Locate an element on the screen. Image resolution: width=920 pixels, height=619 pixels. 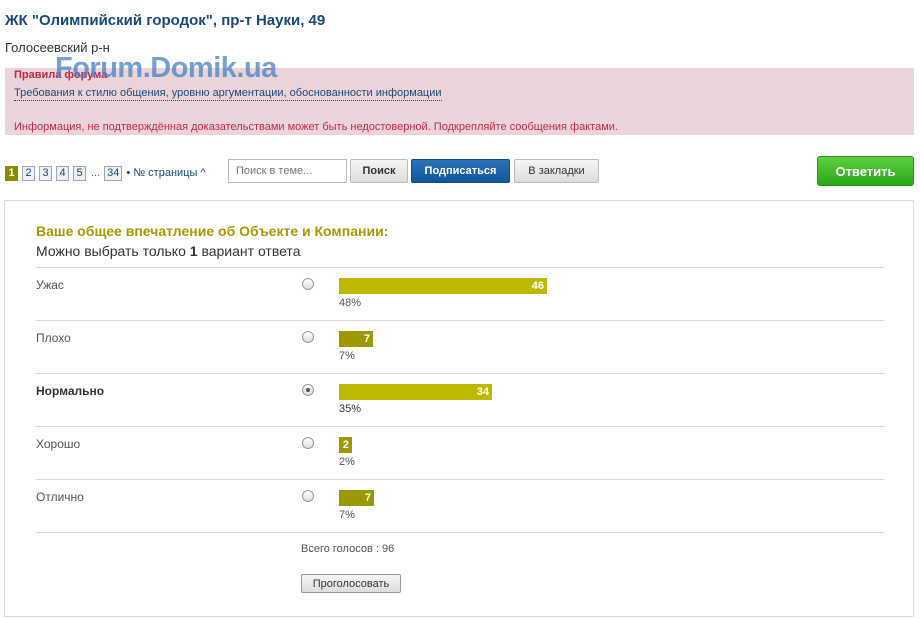
poll-option-label: Хорошо is located at coordinates (58, 444).